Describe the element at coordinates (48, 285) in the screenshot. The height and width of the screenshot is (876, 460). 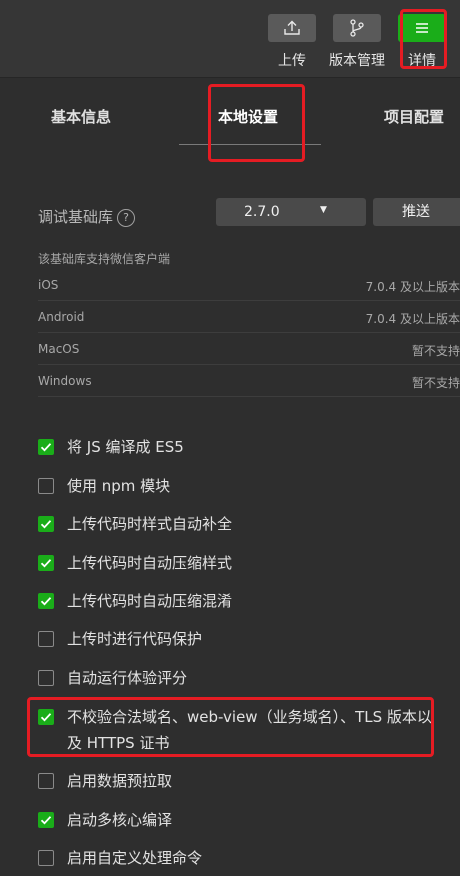
I see `os-name: iOS` at that location.